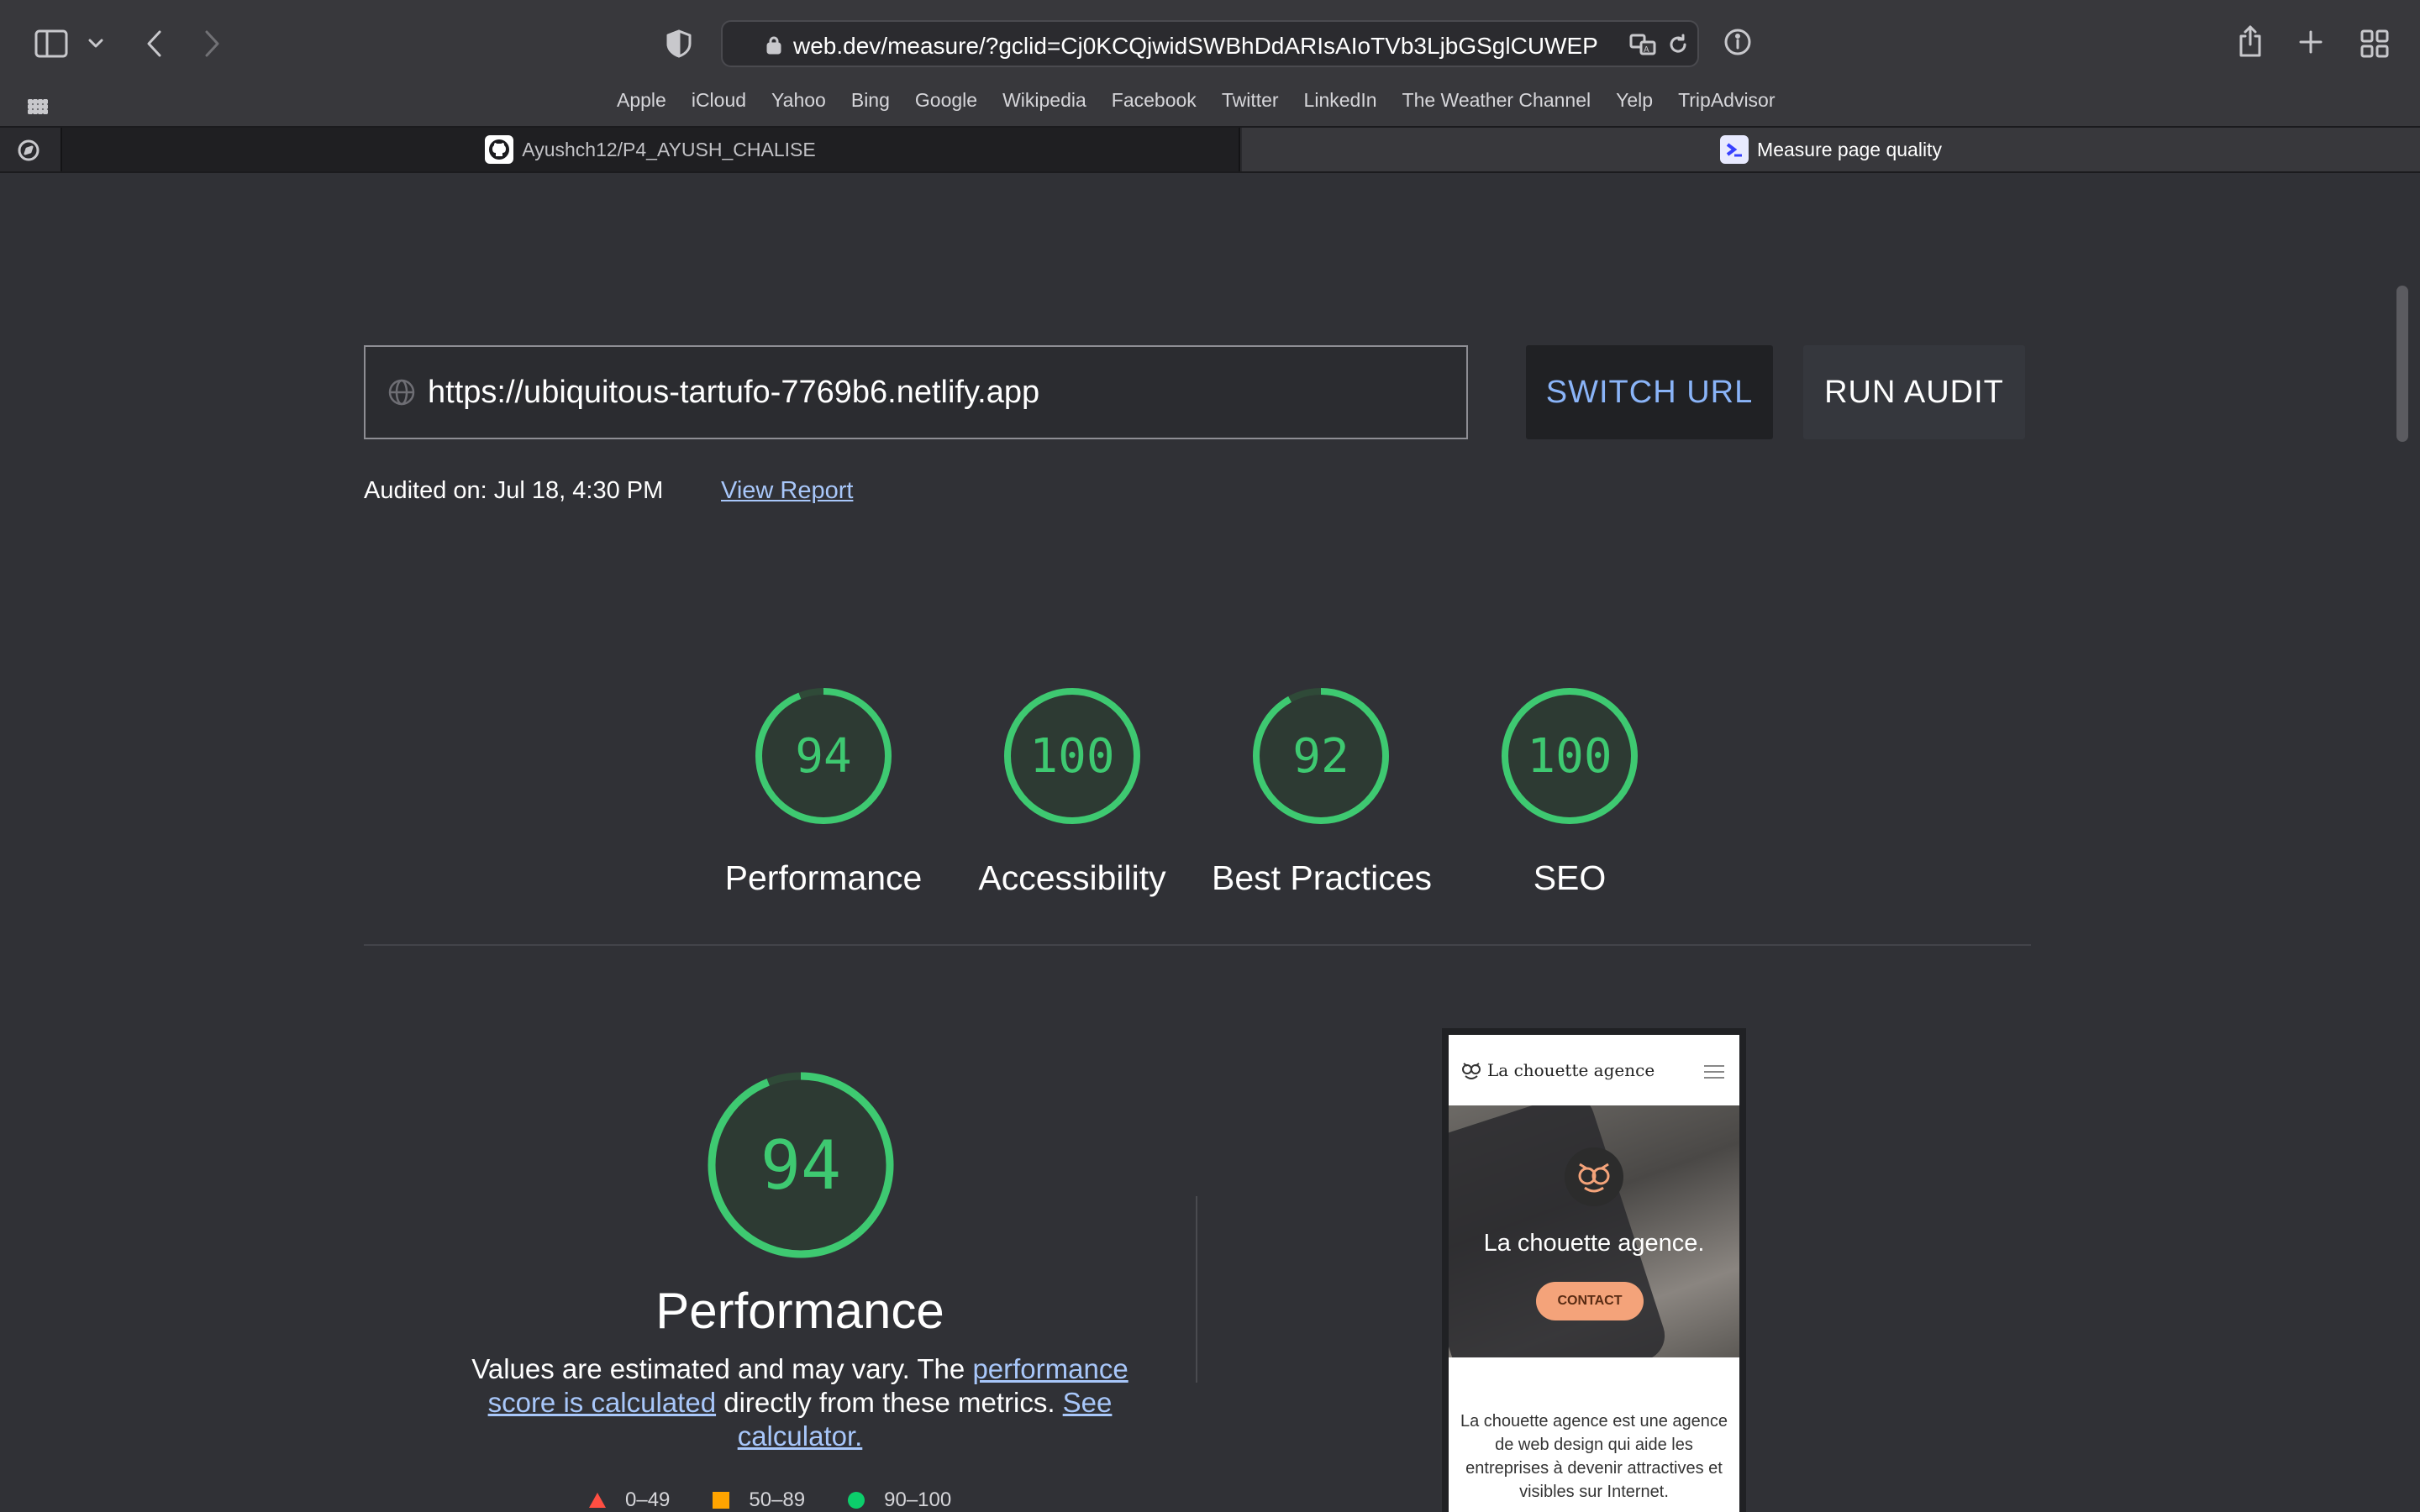 Image resolution: width=2420 pixels, height=1512 pixels. I want to click on favorite-link: TripAdvisor, so click(1727, 100).